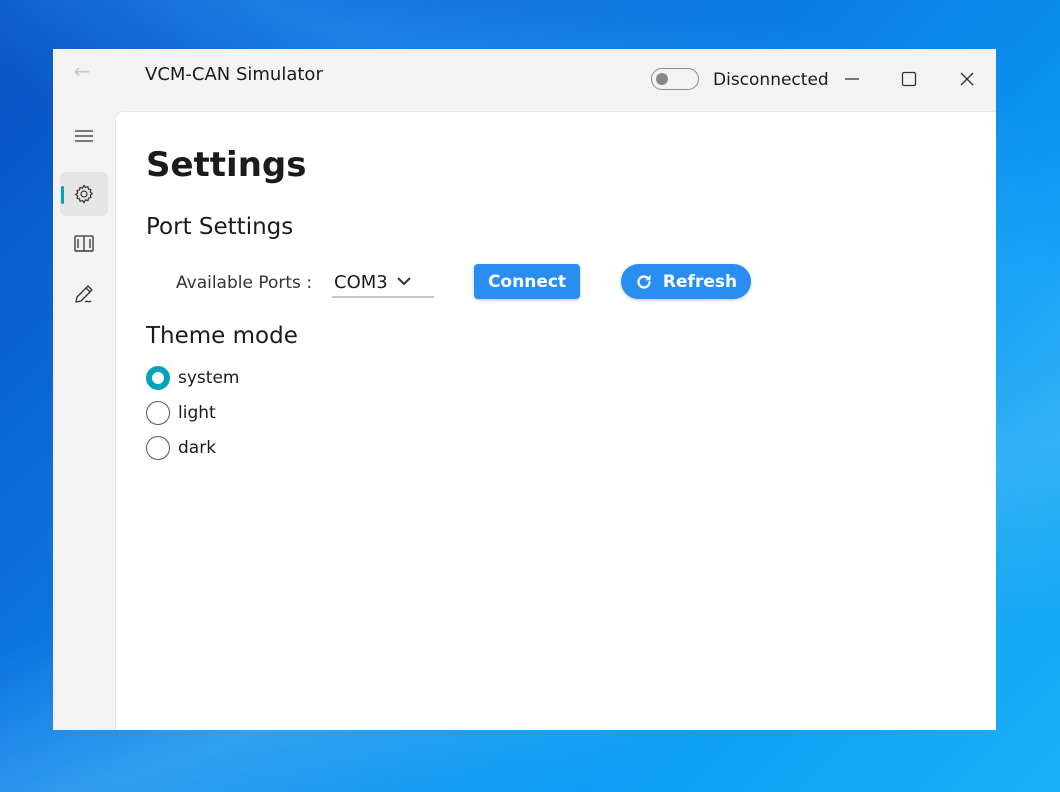  Describe the element at coordinates (209, 378) in the screenshot. I see `radio-label: system` at that location.